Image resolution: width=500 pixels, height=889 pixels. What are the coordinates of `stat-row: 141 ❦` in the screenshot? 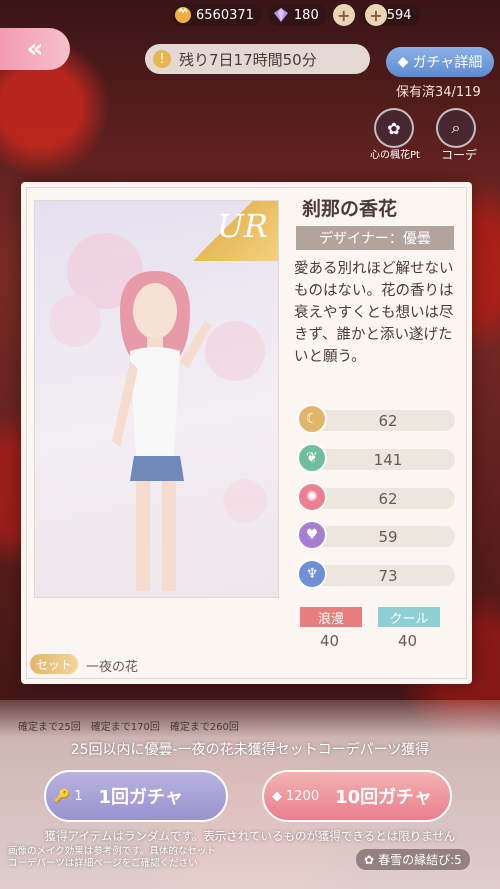 It's located at (376, 458).